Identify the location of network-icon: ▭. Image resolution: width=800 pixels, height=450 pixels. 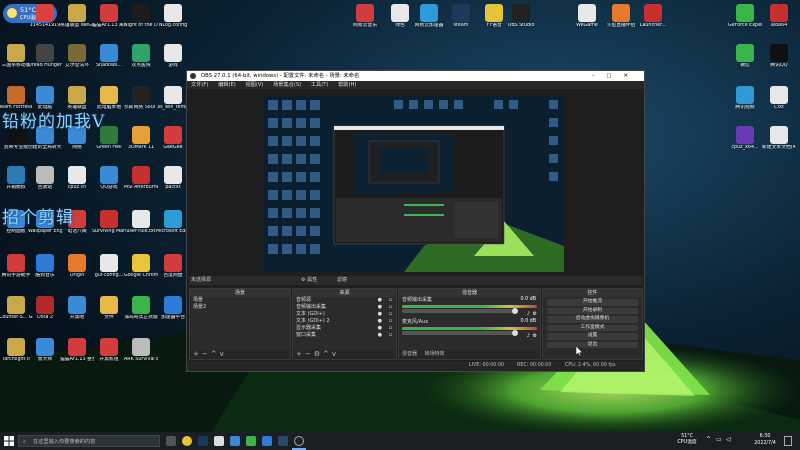
(719, 439).